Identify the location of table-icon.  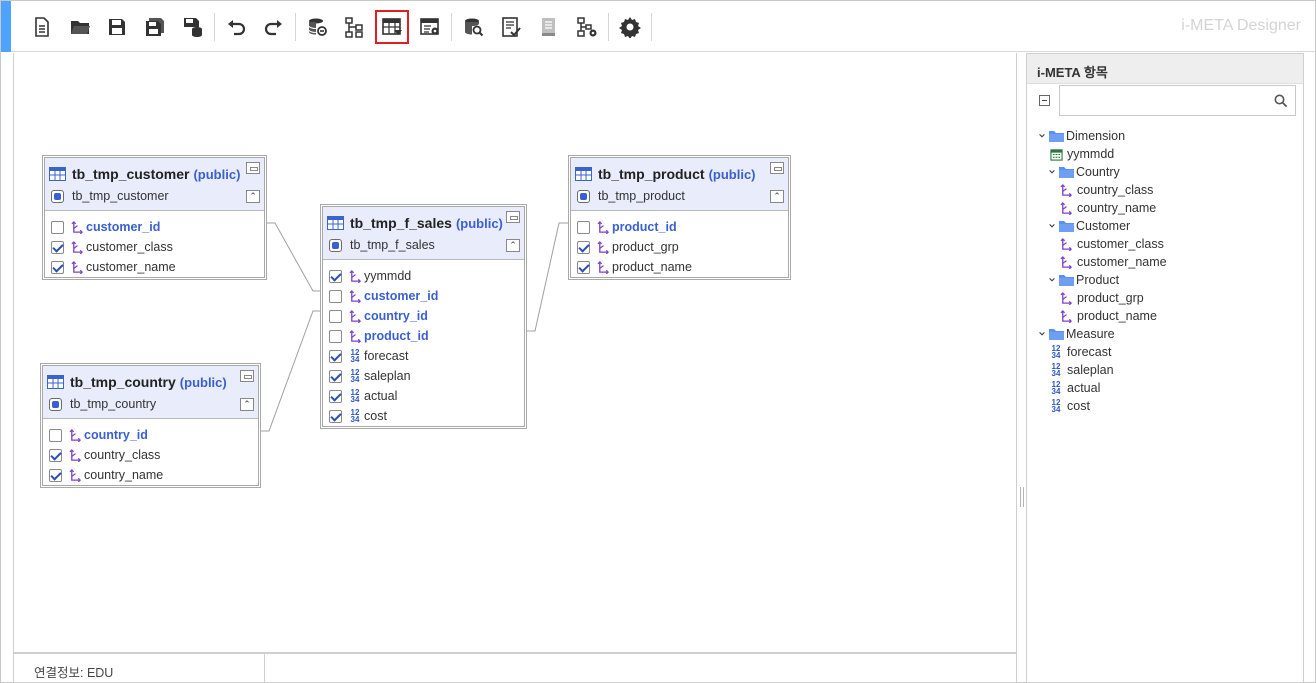
(335, 223).